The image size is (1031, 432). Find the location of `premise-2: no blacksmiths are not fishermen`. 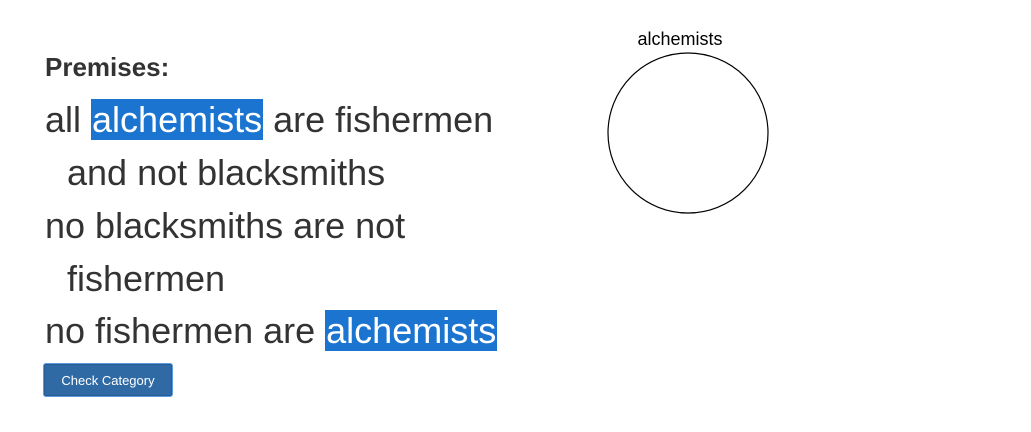

premise-2: no blacksmiths are not fishermen is located at coordinates (295, 252).